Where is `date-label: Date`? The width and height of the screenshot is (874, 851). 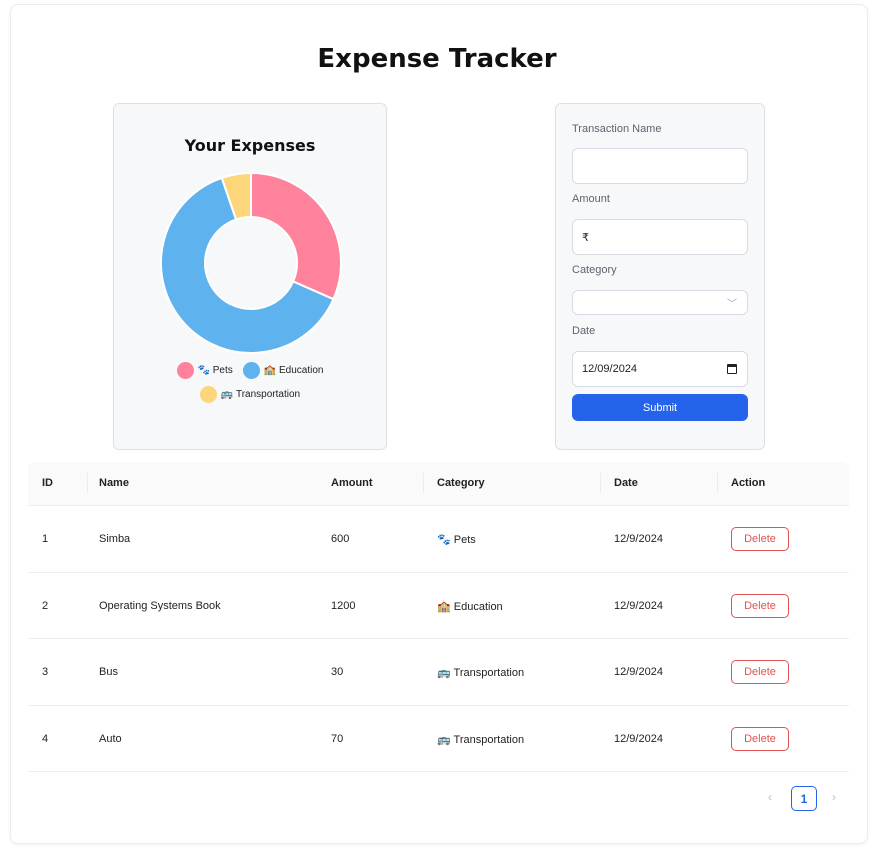
date-label: Date is located at coordinates (584, 331).